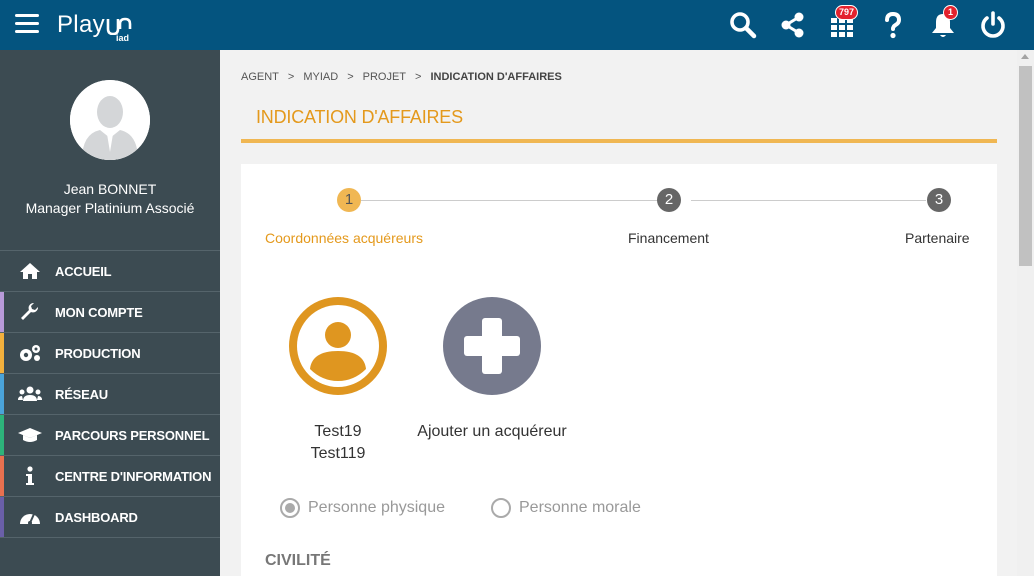 Image resolution: width=1034 pixels, height=576 pixels. Describe the element at coordinates (96, 517) in the screenshot. I see `sidebar-item-label: DASHBOARD` at that location.